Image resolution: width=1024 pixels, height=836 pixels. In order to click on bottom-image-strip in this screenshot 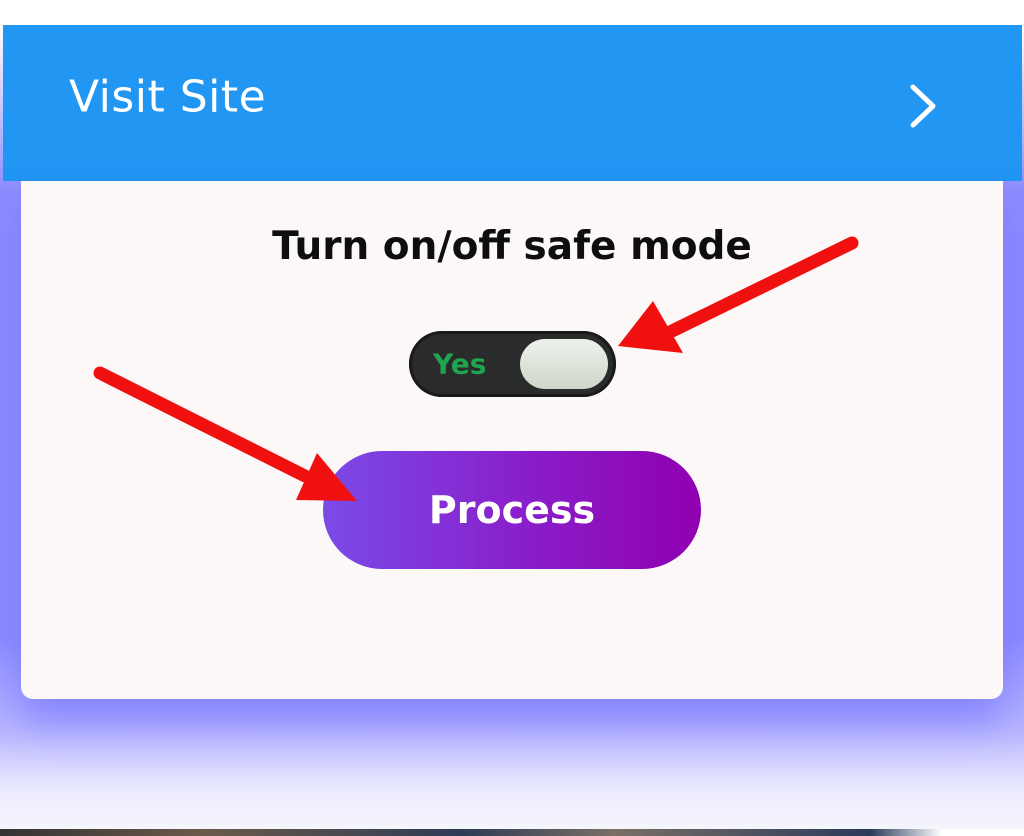, I will do `click(512, 832)`.